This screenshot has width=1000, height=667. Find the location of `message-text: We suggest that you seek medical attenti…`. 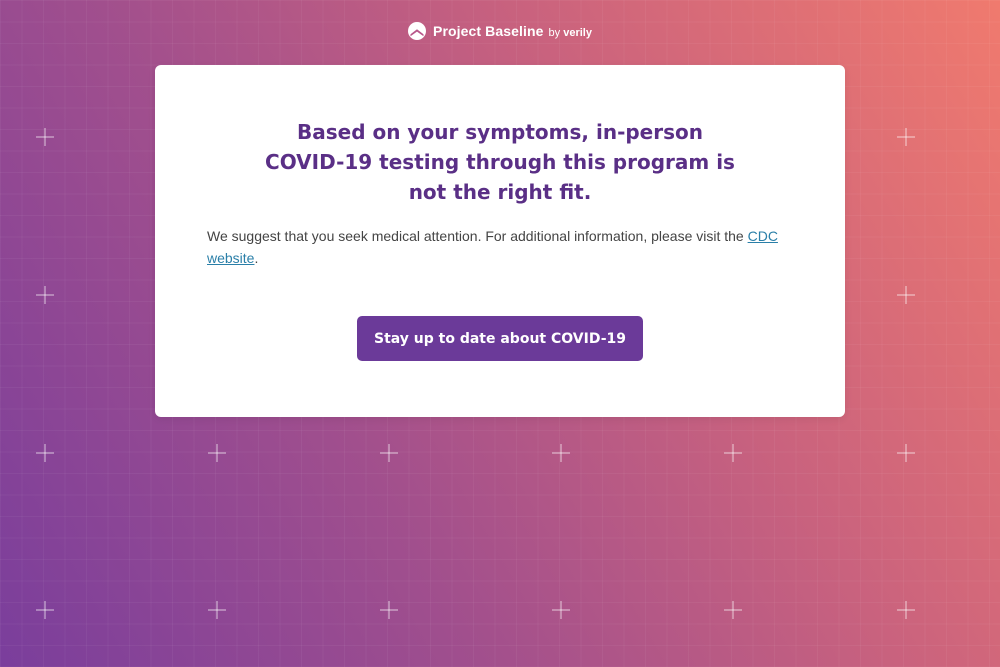

message-text: We suggest that you seek medical attenti… is located at coordinates (475, 236).